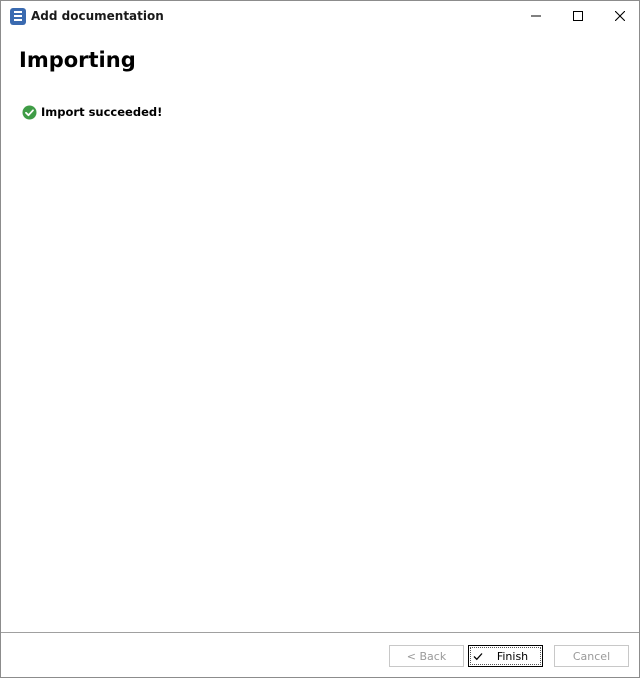 The width and height of the screenshot is (640, 678). Describe the element at coordinates (18, 16) in the screenshot. I see `document-stack-icon` at that location.